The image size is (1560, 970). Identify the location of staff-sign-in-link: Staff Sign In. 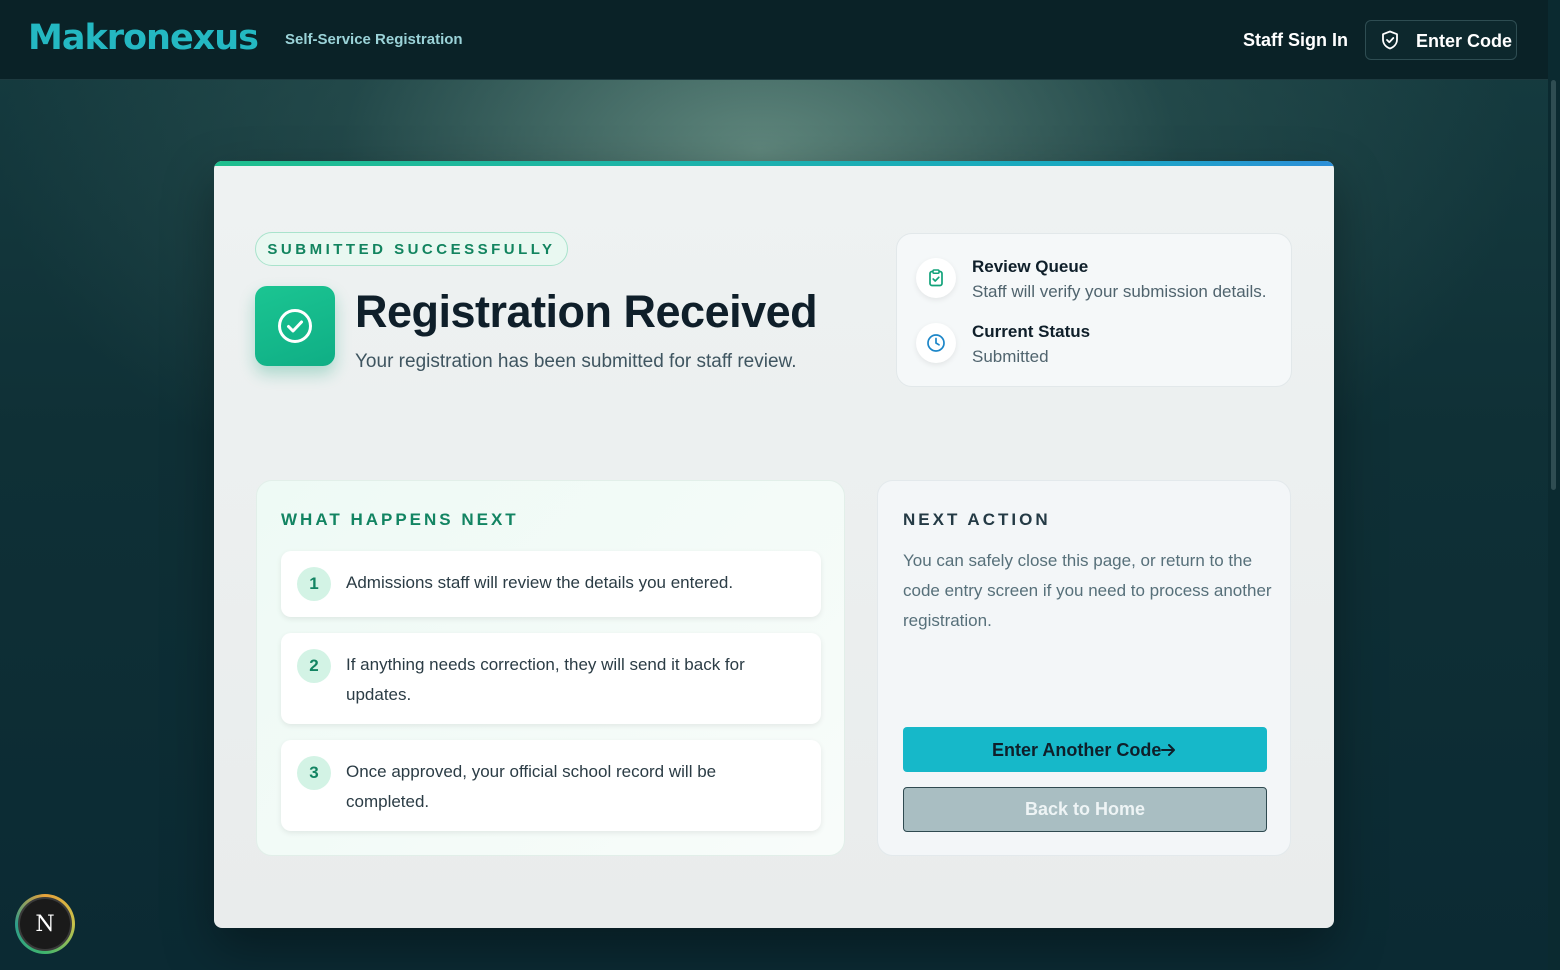
(1295, 40).